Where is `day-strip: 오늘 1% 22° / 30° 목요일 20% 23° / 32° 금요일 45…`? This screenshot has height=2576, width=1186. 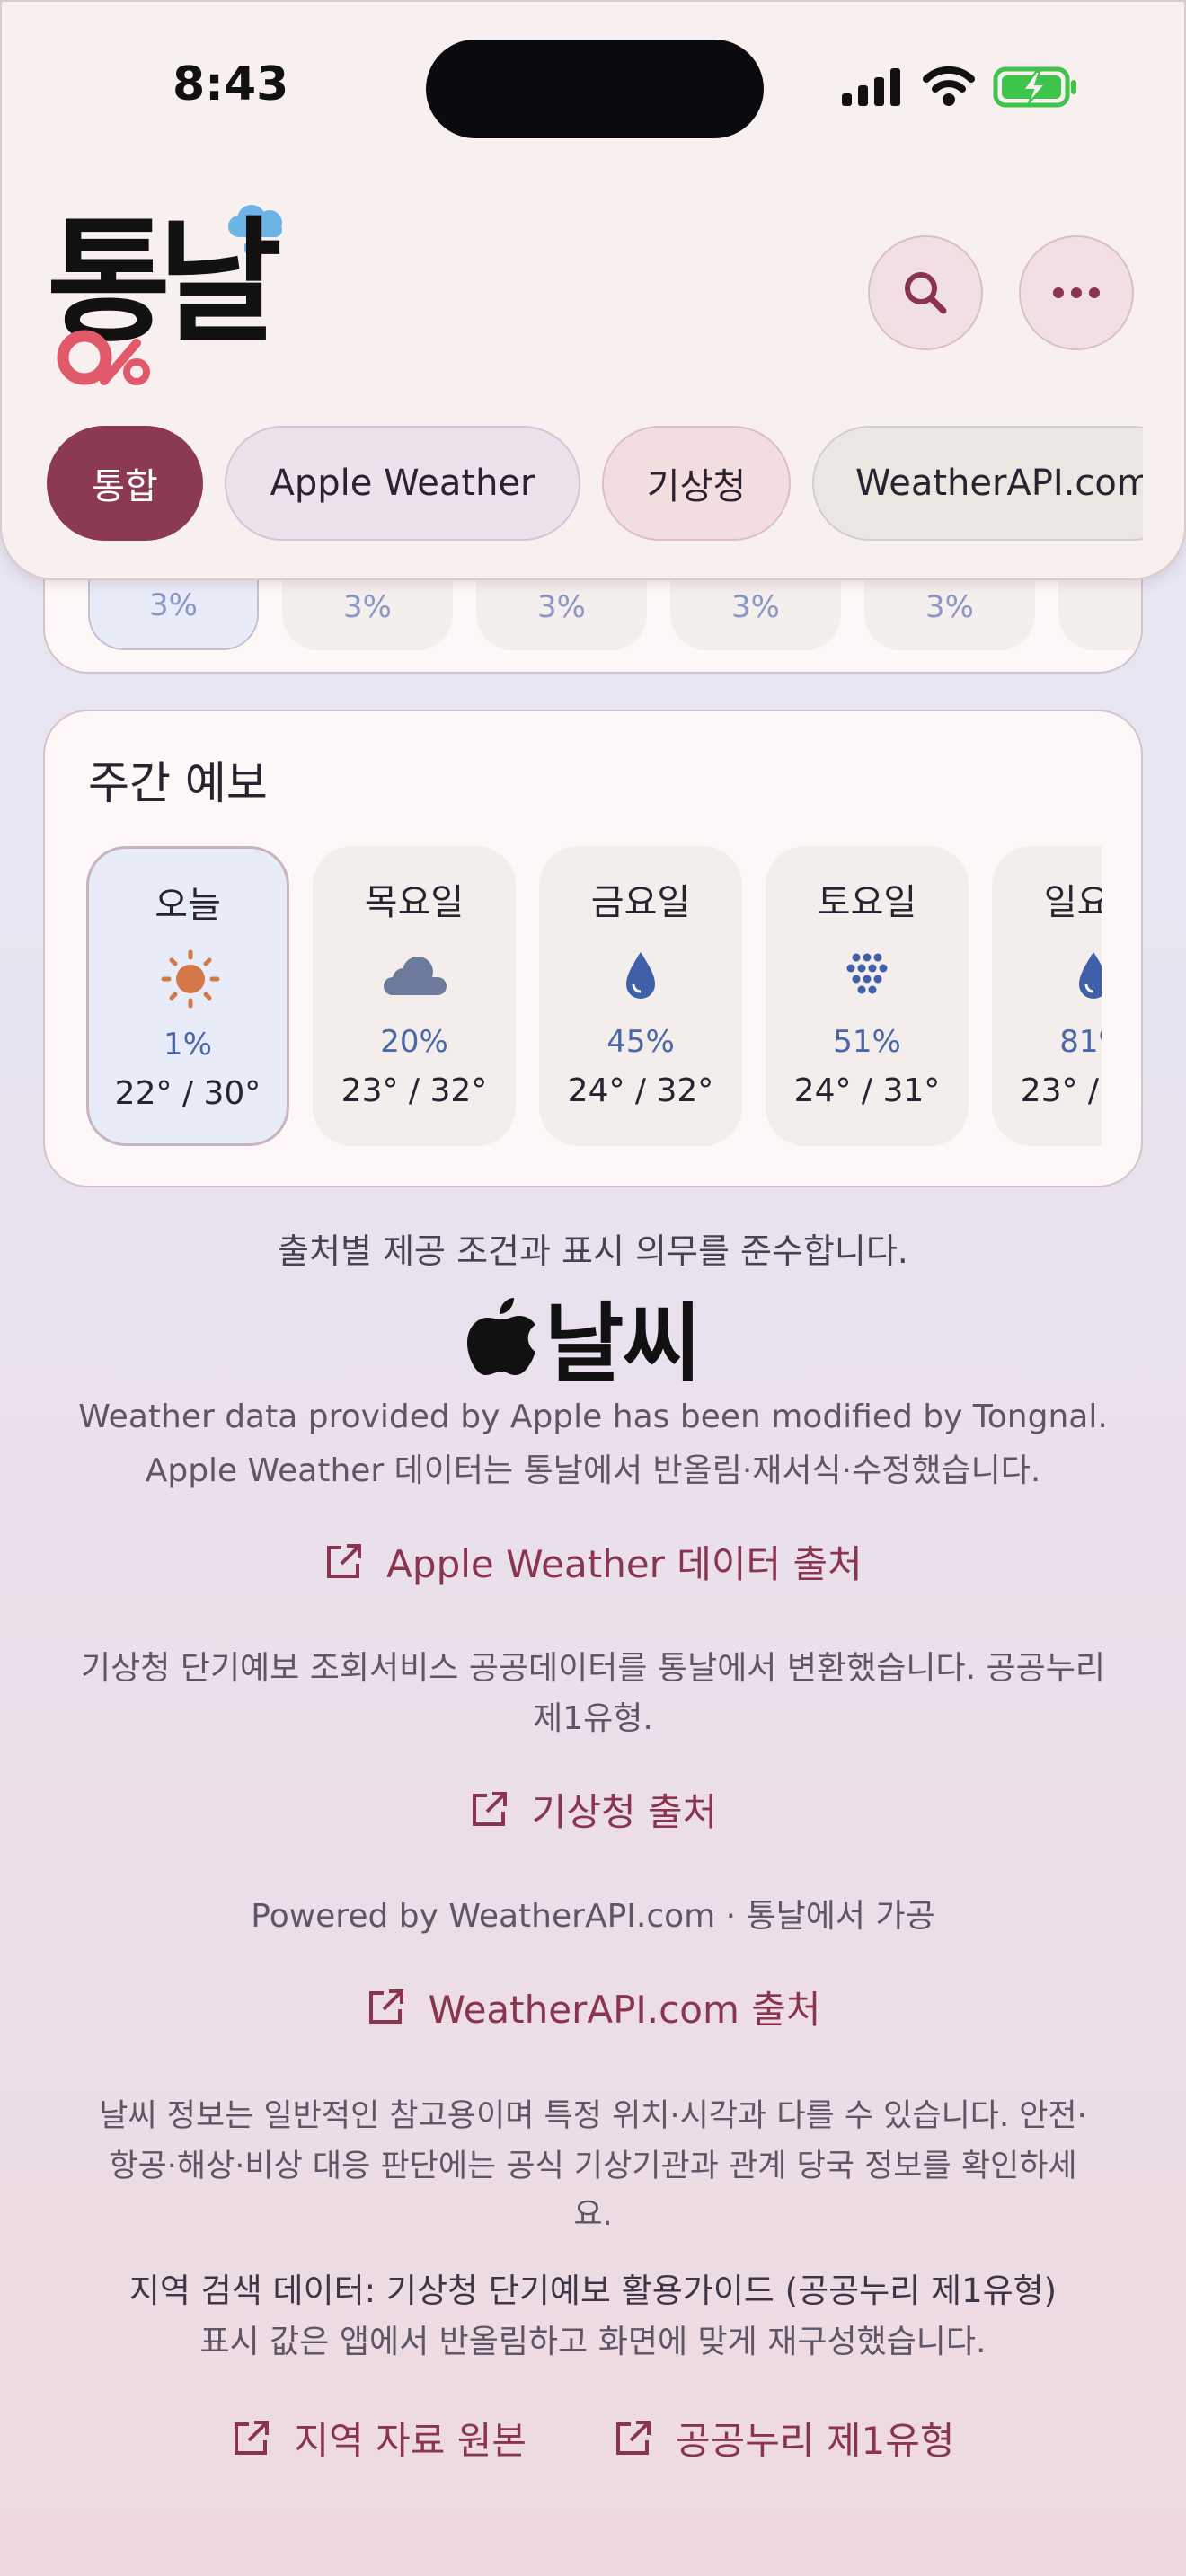
day-strip: 오늘 1% 22° / 30° 목요일 20% 23° / 32° 금요일 45… is located at coordinates (594, 998).